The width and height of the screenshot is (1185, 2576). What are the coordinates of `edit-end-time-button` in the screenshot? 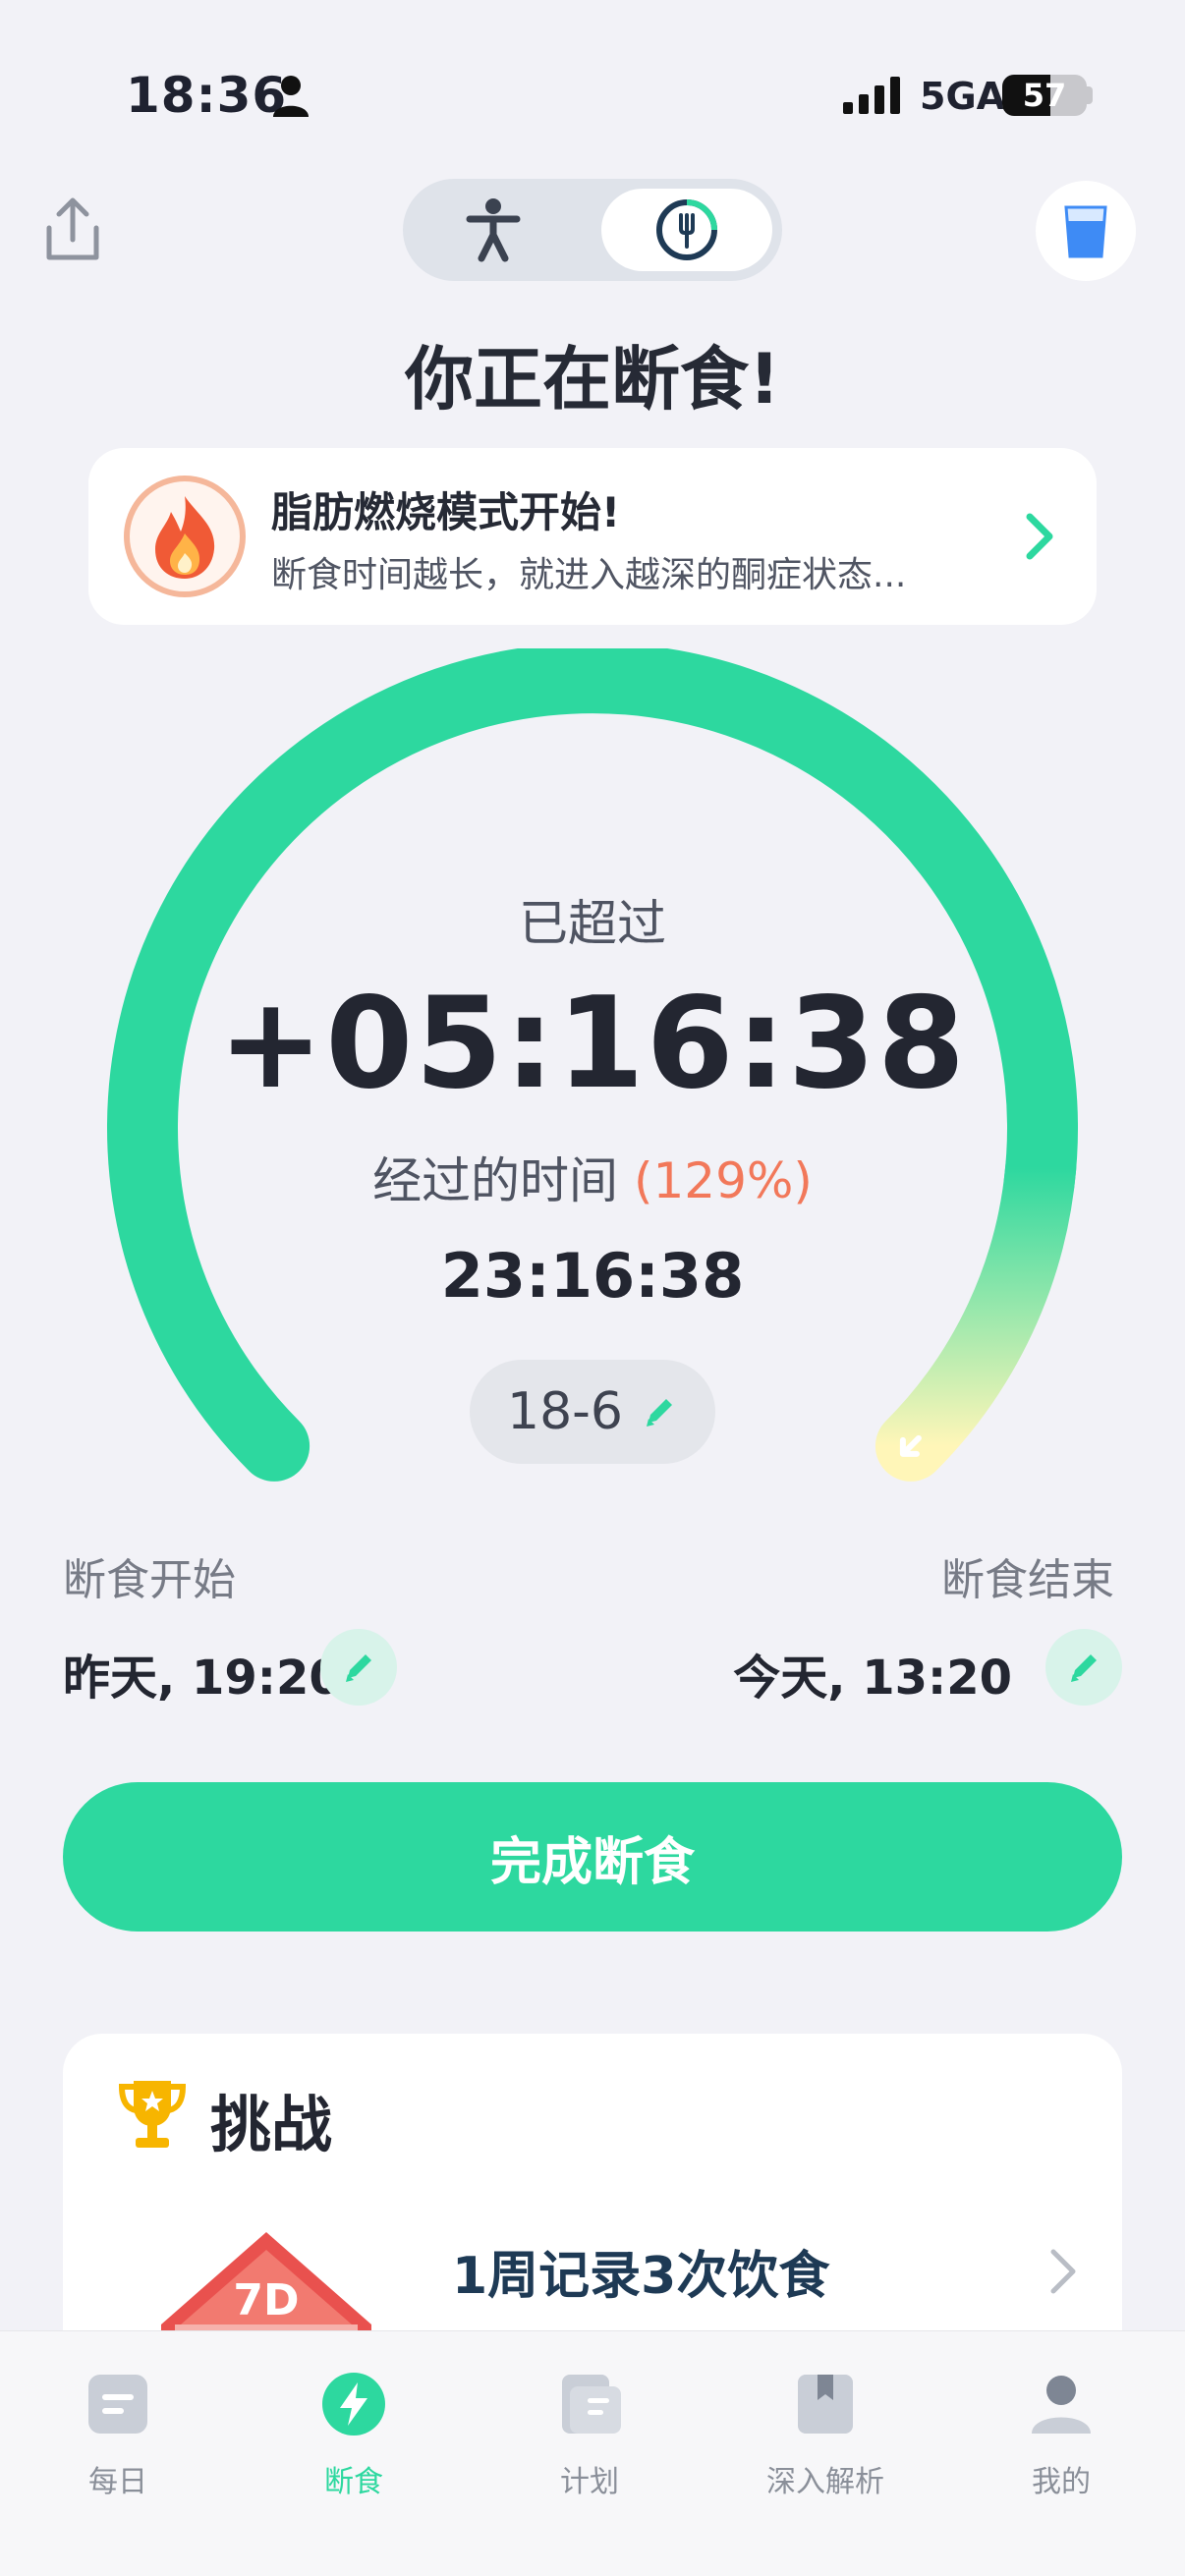 It's located at (1084, 1667).